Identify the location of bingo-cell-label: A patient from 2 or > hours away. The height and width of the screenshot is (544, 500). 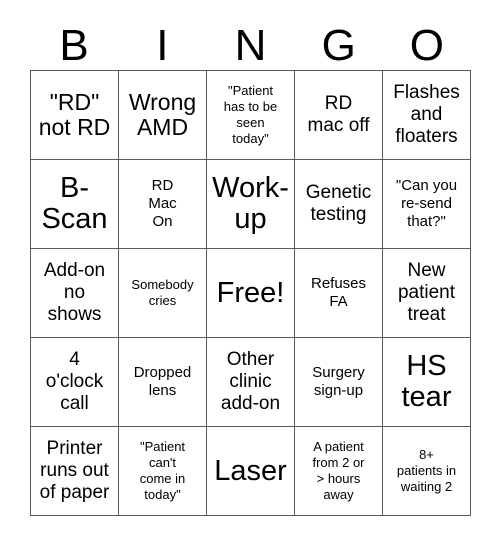
(338, 470).